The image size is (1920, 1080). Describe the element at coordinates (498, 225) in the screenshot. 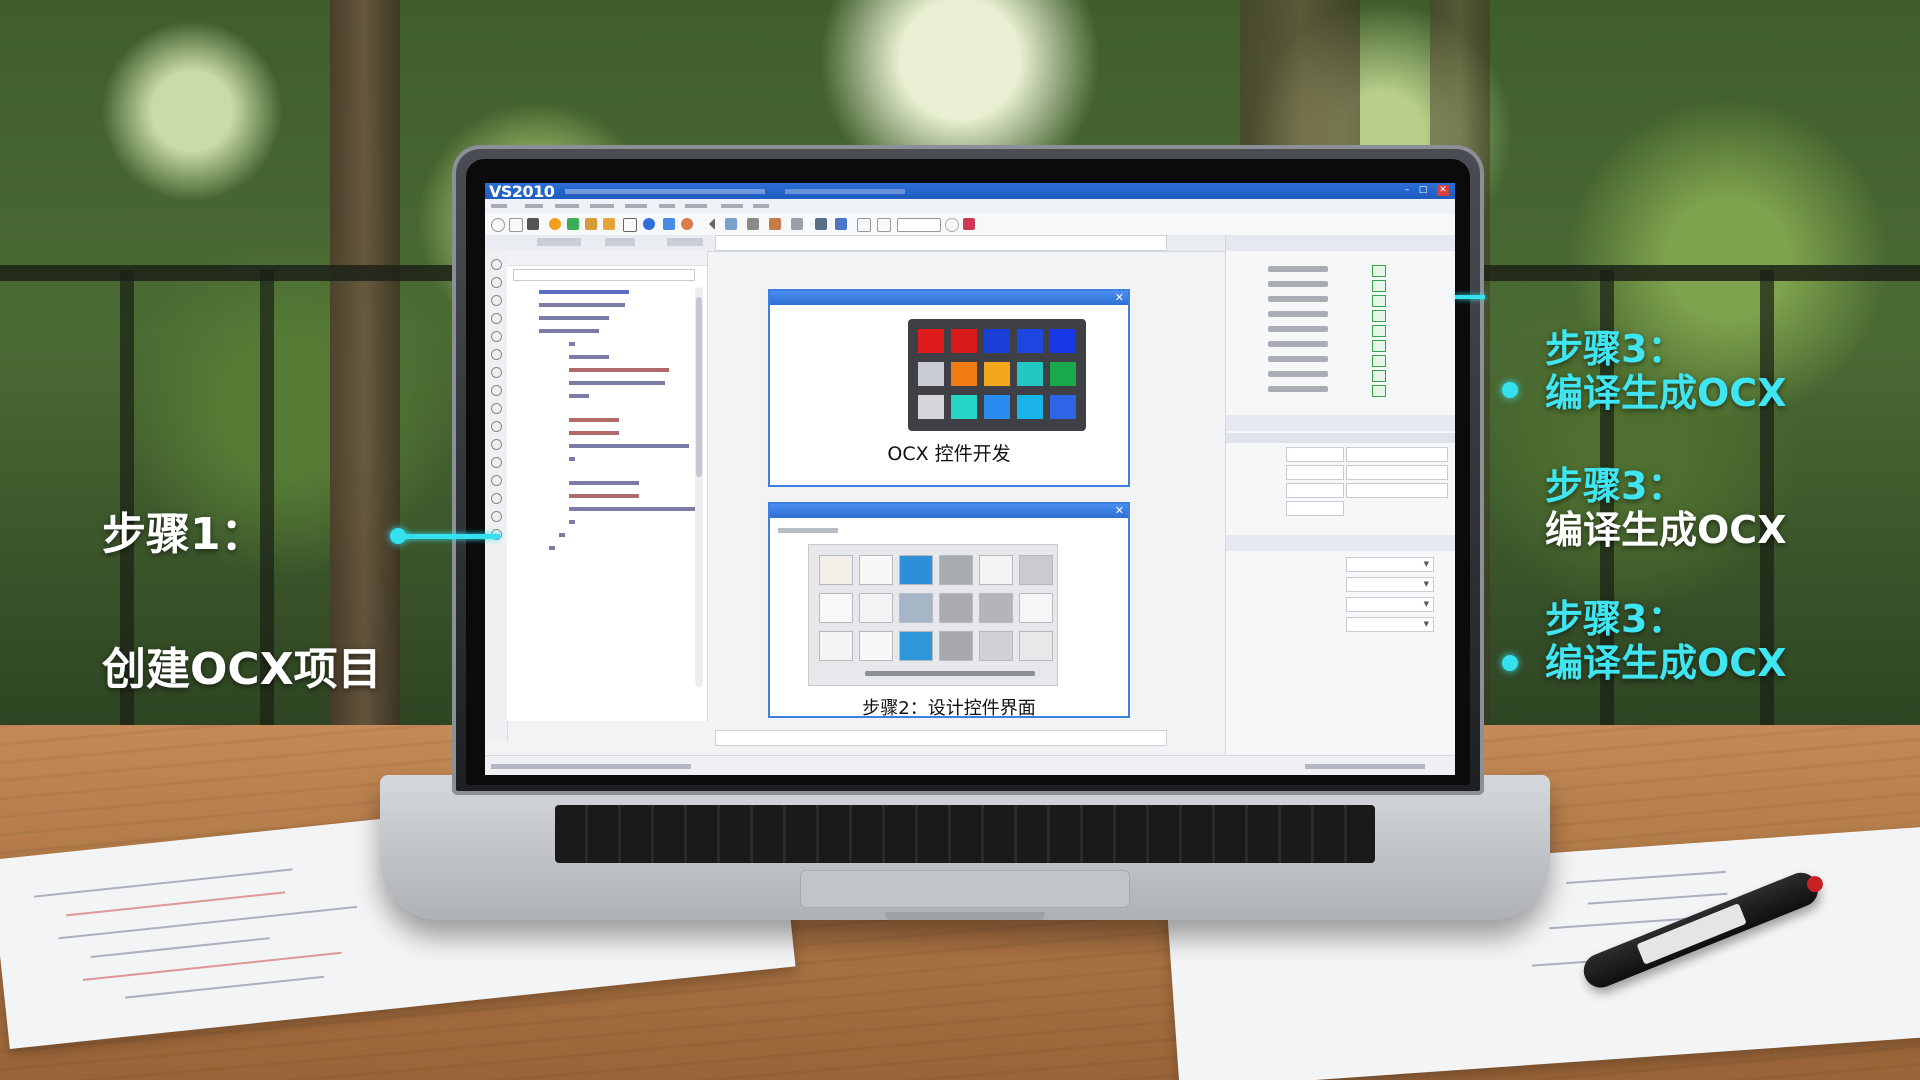

I see `back-icon` at that location.